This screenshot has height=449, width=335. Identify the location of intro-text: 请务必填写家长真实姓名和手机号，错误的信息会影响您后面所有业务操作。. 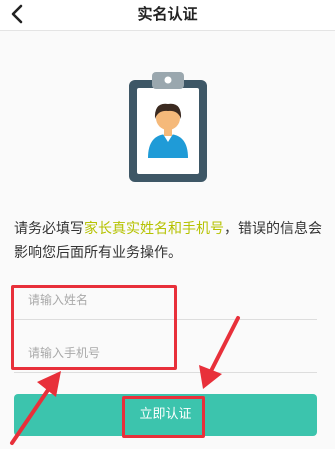
(170, 241).